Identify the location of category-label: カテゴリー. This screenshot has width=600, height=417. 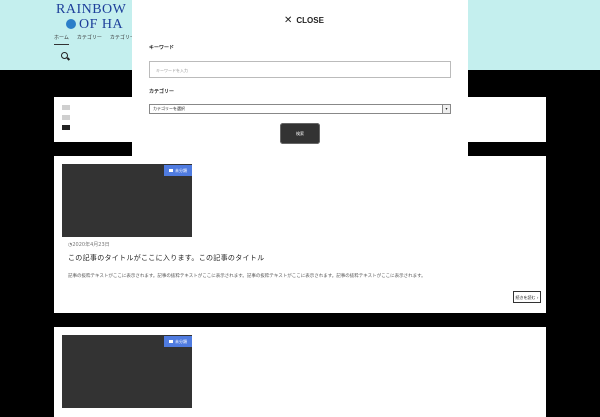
(162, 92).